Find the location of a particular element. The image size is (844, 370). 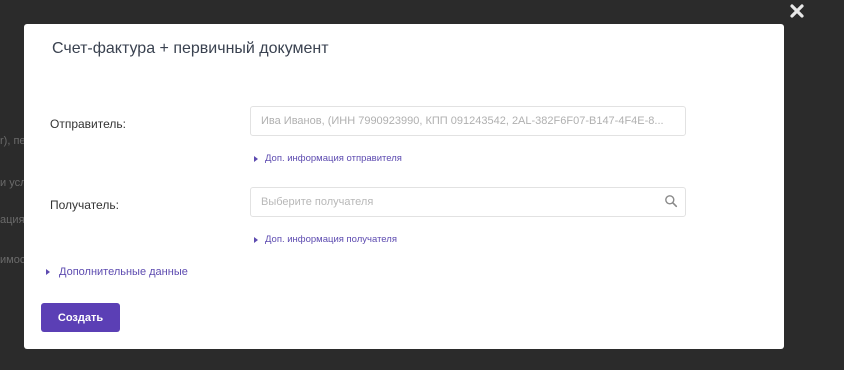

additional-data-link: Дополнительные данные is located at coordinates (117, 272).